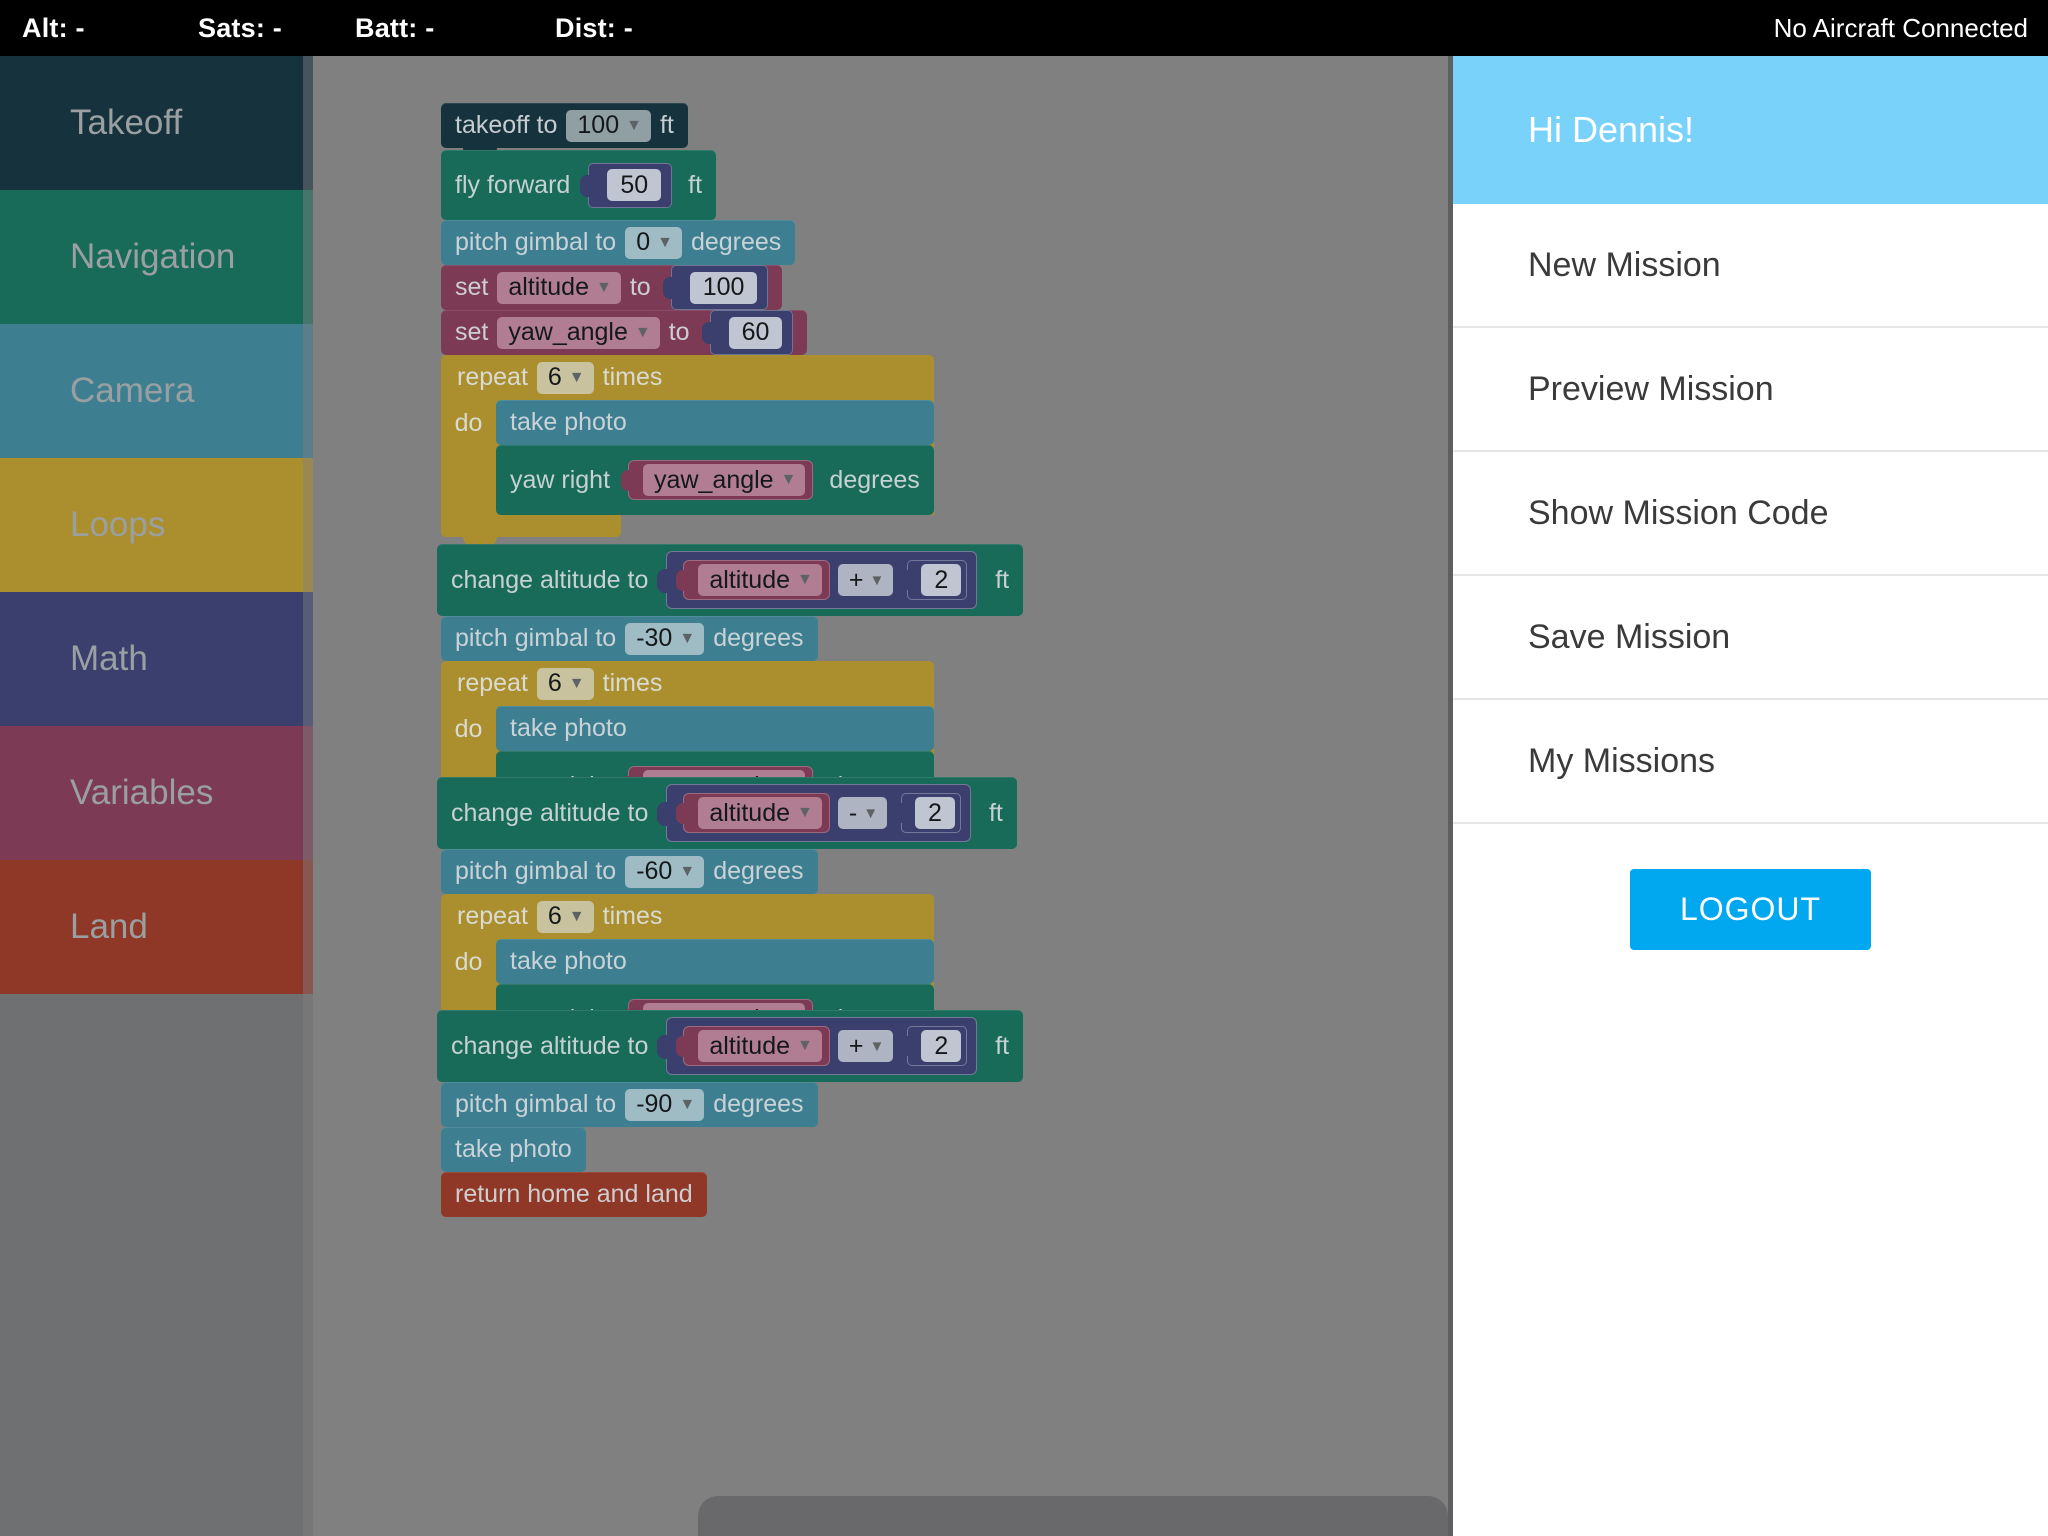  What do you see at coordinates (1624, 264) in the screenshot?
I see `menu-item-label: New Mission` at bounding box center [1624, 264].